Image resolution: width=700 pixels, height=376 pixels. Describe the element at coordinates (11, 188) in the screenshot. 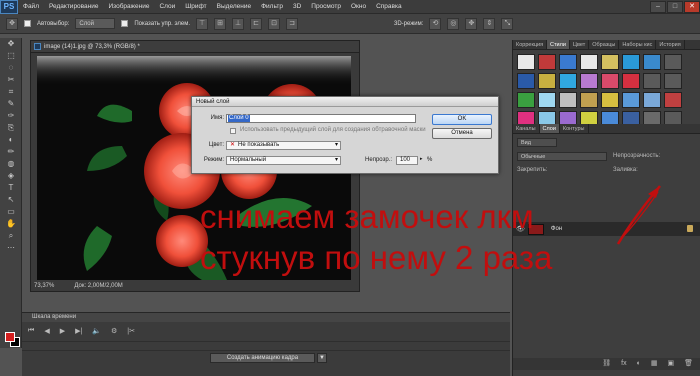

I see `type-tool-icon: T` at that location.